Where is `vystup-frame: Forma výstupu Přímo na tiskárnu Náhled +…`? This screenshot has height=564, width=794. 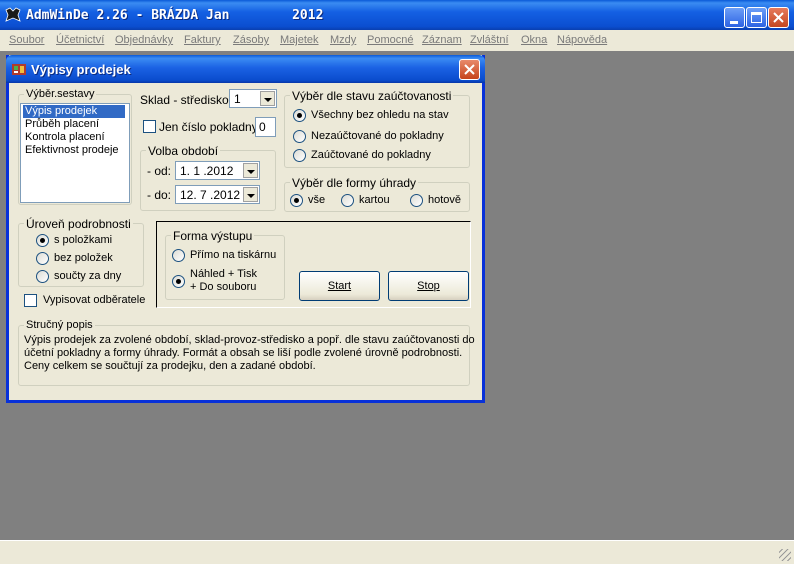
vystup-frame: Forma výstupu Přímo na tiskárnu Náhled +… is located at coordinates (313, 264).